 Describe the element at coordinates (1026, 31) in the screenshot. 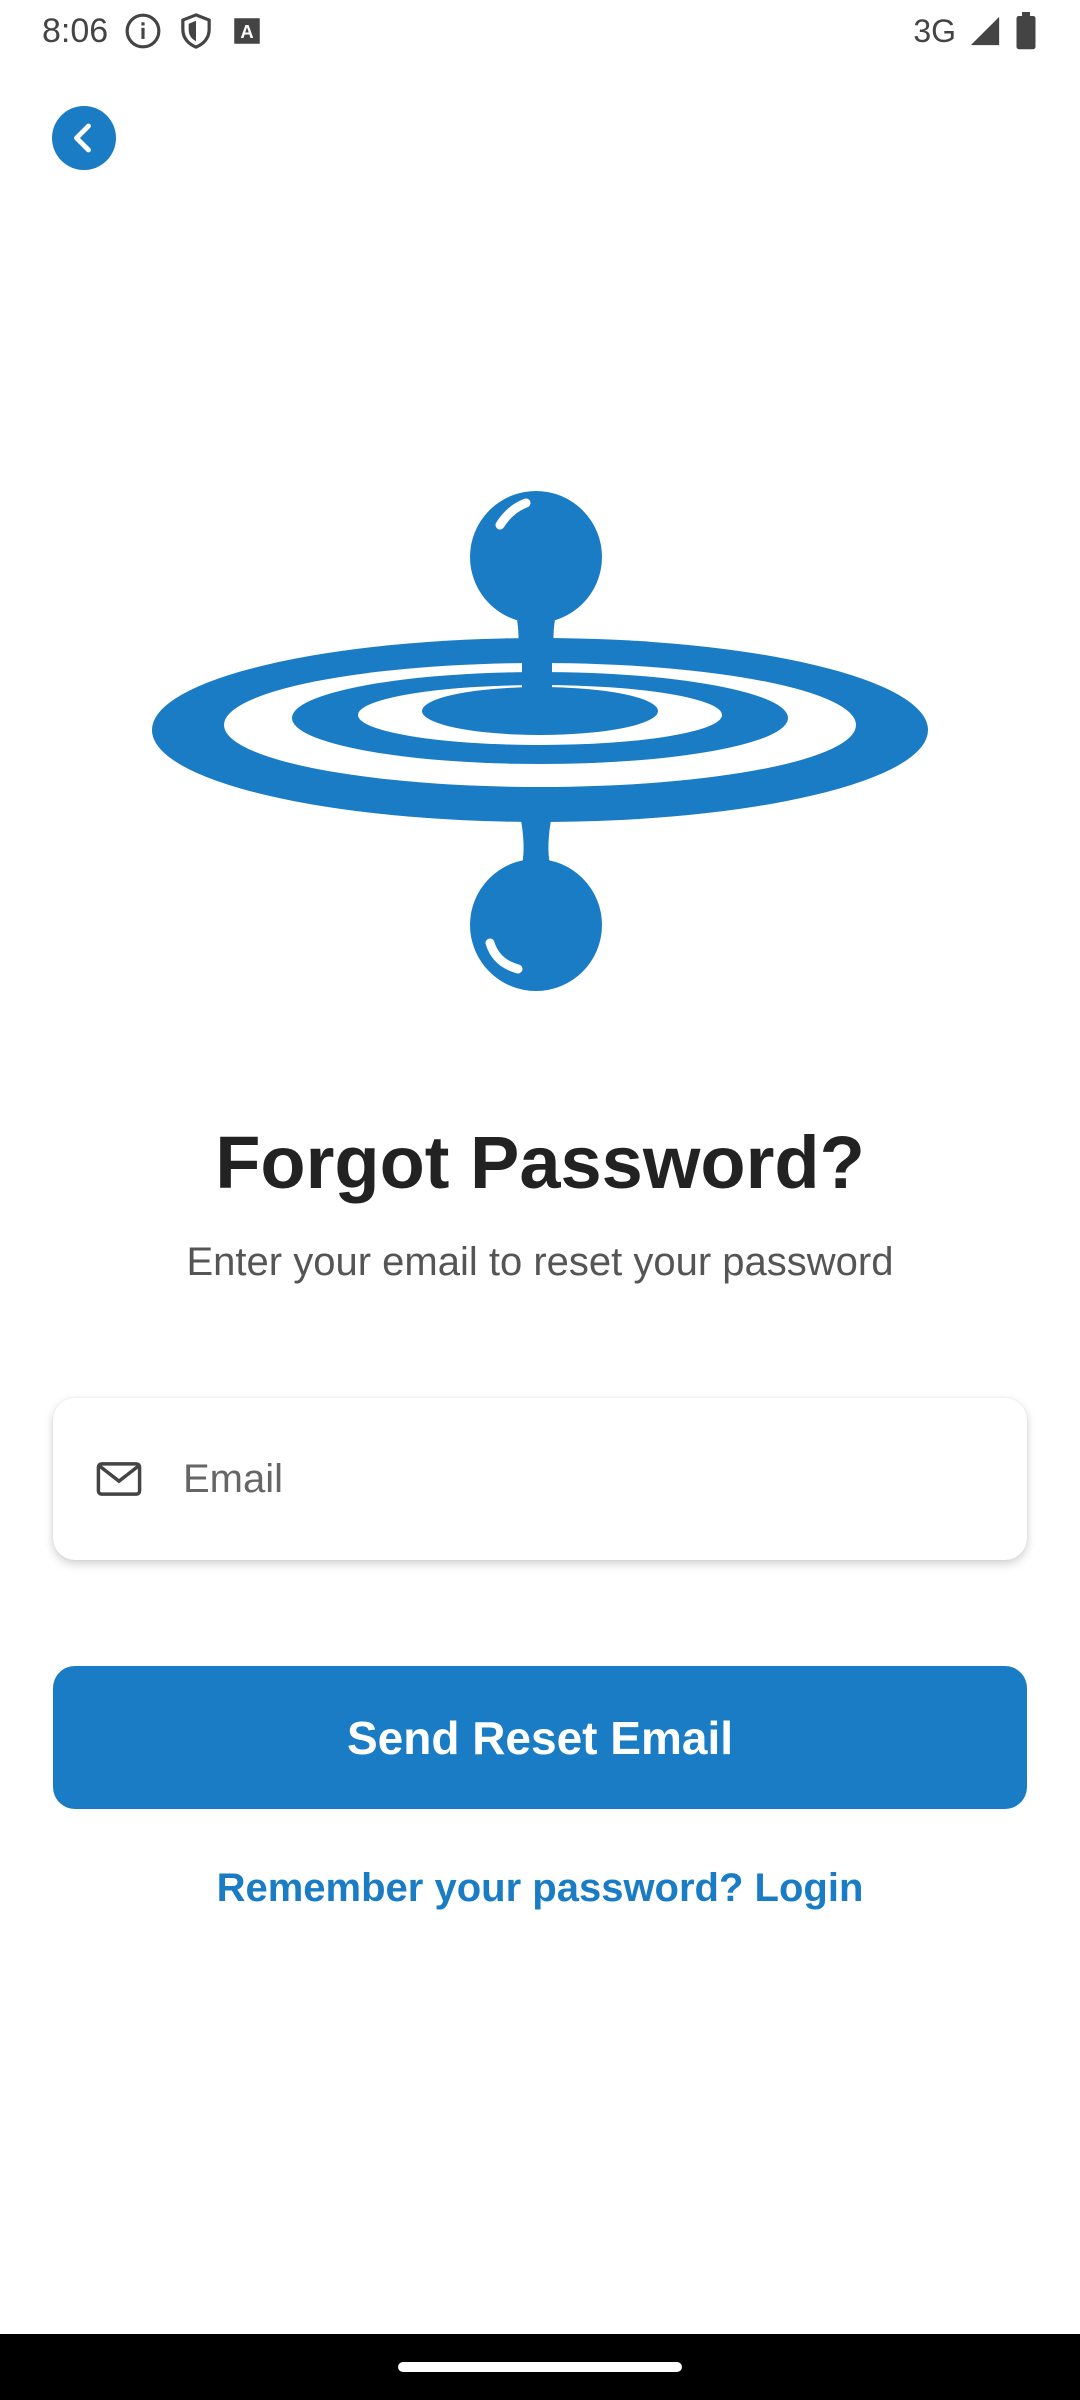

I see `battery-icon` at that location.